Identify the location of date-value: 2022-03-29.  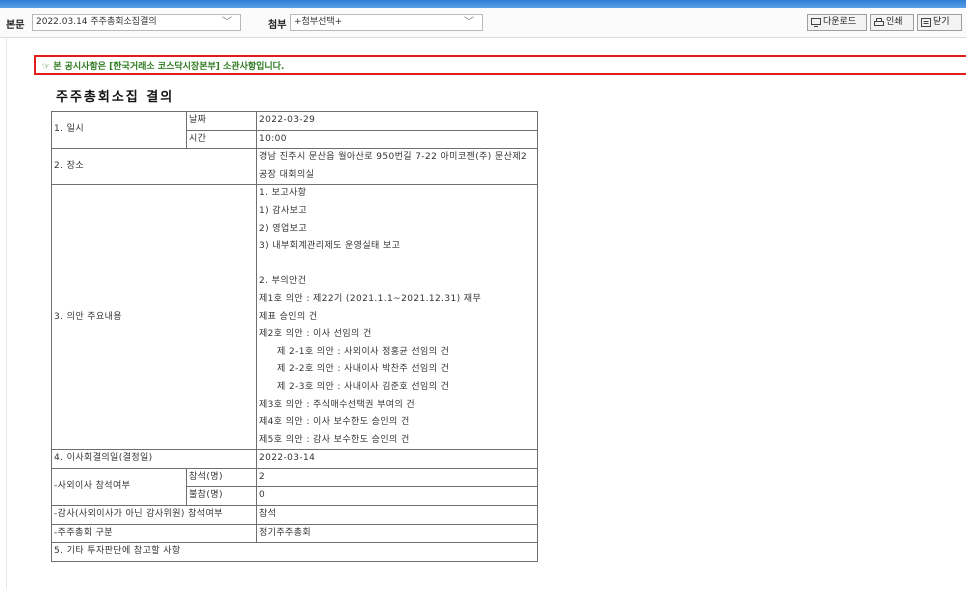
(397, 121).